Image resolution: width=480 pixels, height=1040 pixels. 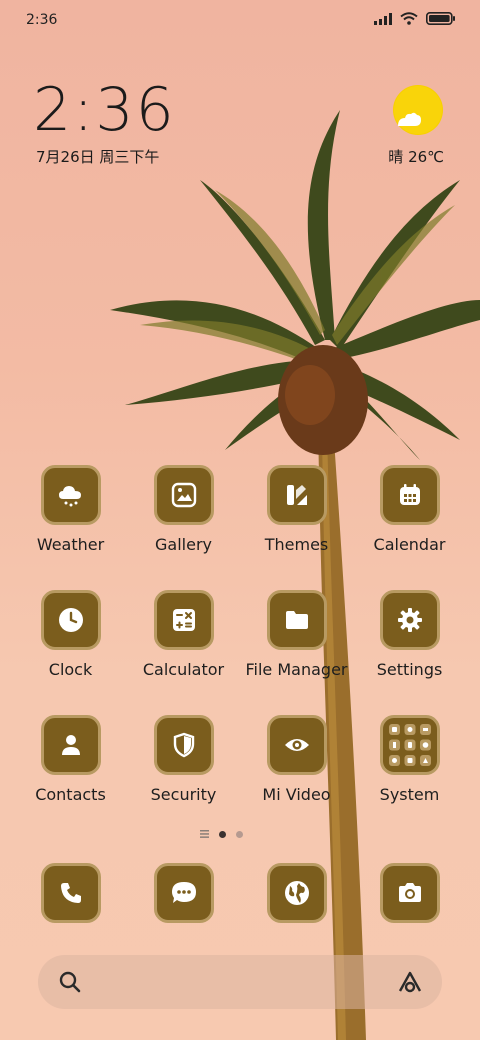 What do you see at coordinates (70, 509) in the screenshot?
I see `app-weather: Weather` at bounding box center [70, 509].